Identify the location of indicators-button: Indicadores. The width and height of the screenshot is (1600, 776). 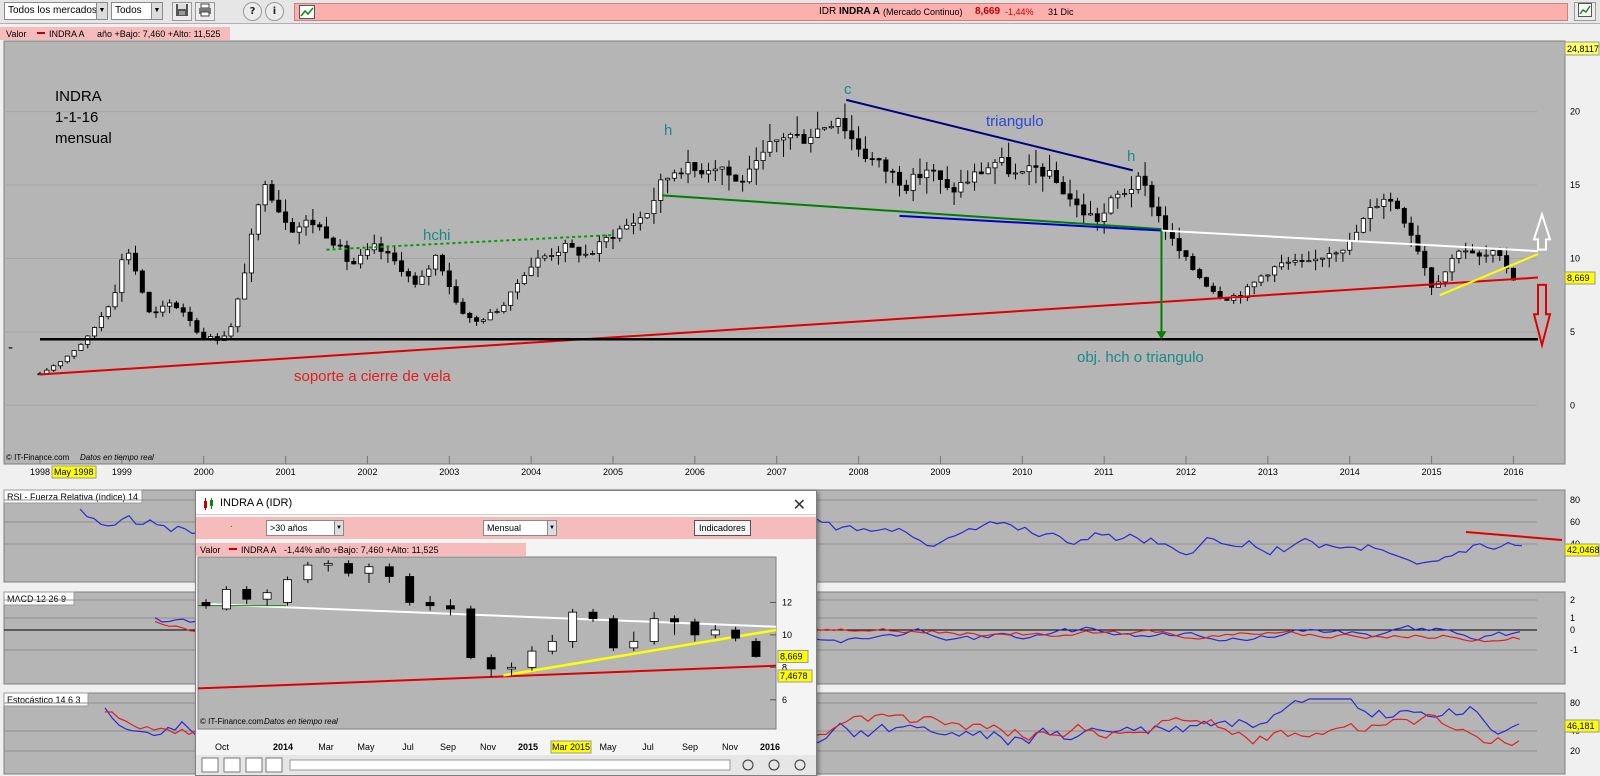
(722, 528).